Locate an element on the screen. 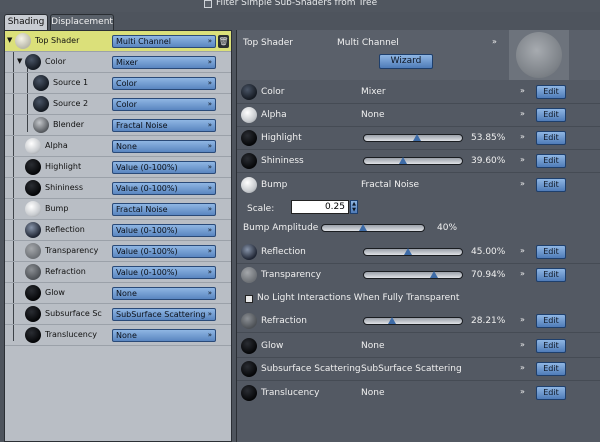 This screenshot has width=600, height=442. no-light-checkbox is located at coordinates (249, 299).